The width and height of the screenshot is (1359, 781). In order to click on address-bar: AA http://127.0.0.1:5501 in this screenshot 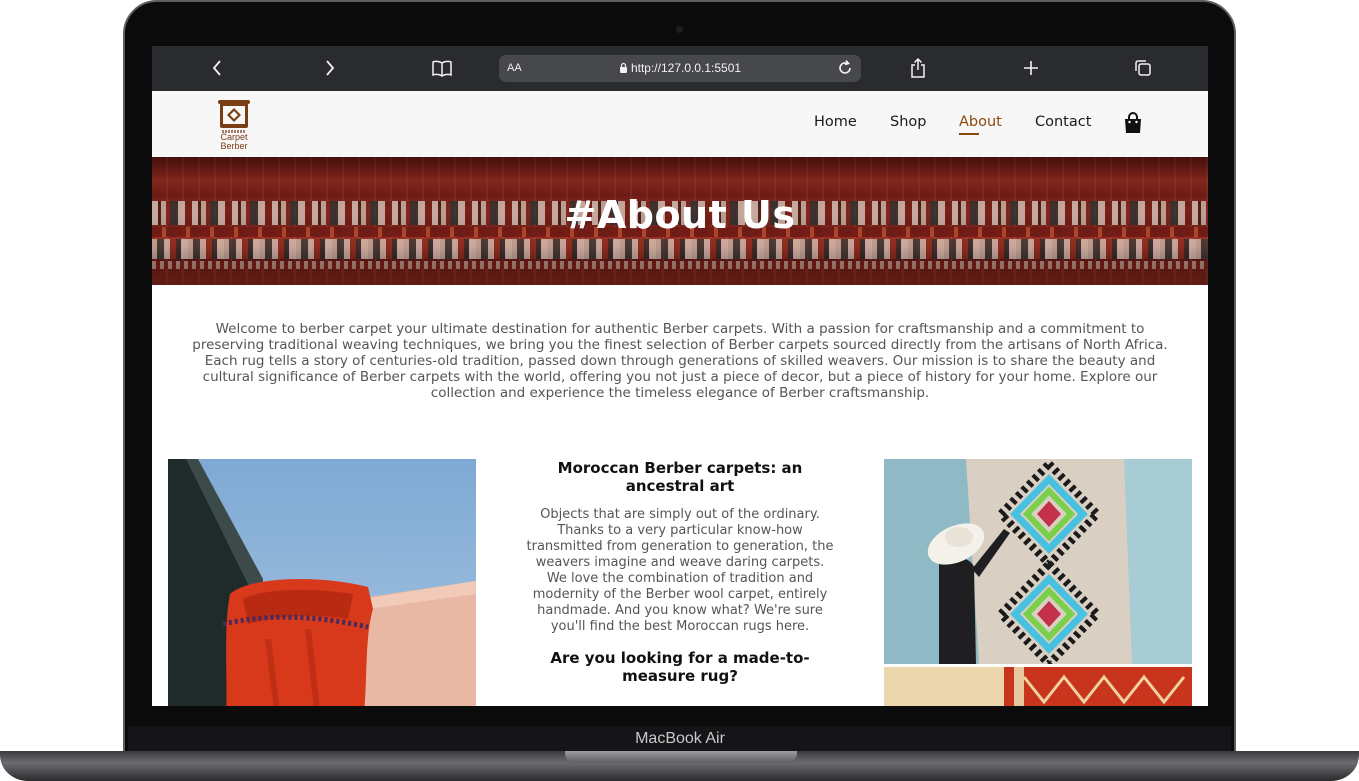, I will do `click(680, 68)`.